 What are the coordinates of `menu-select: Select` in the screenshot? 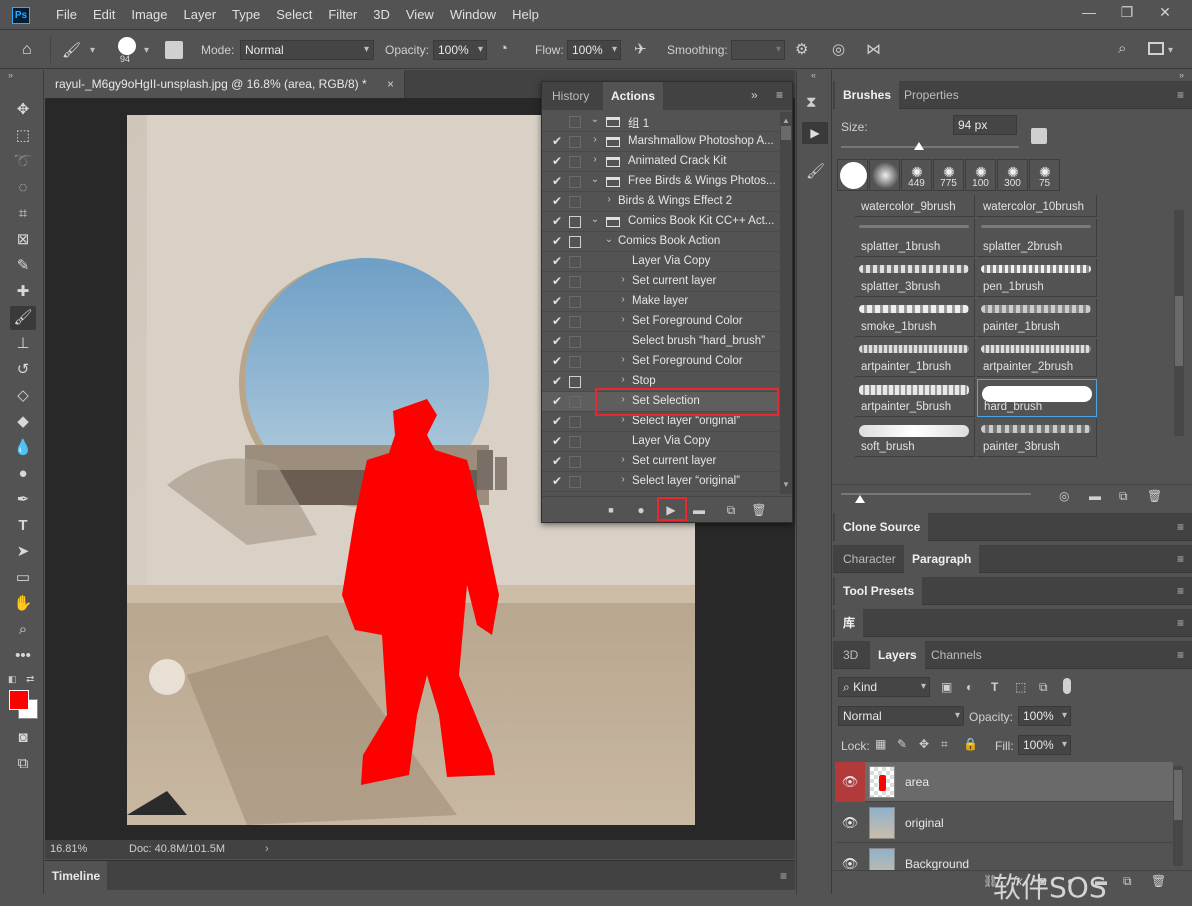 It's located at (294, 15).